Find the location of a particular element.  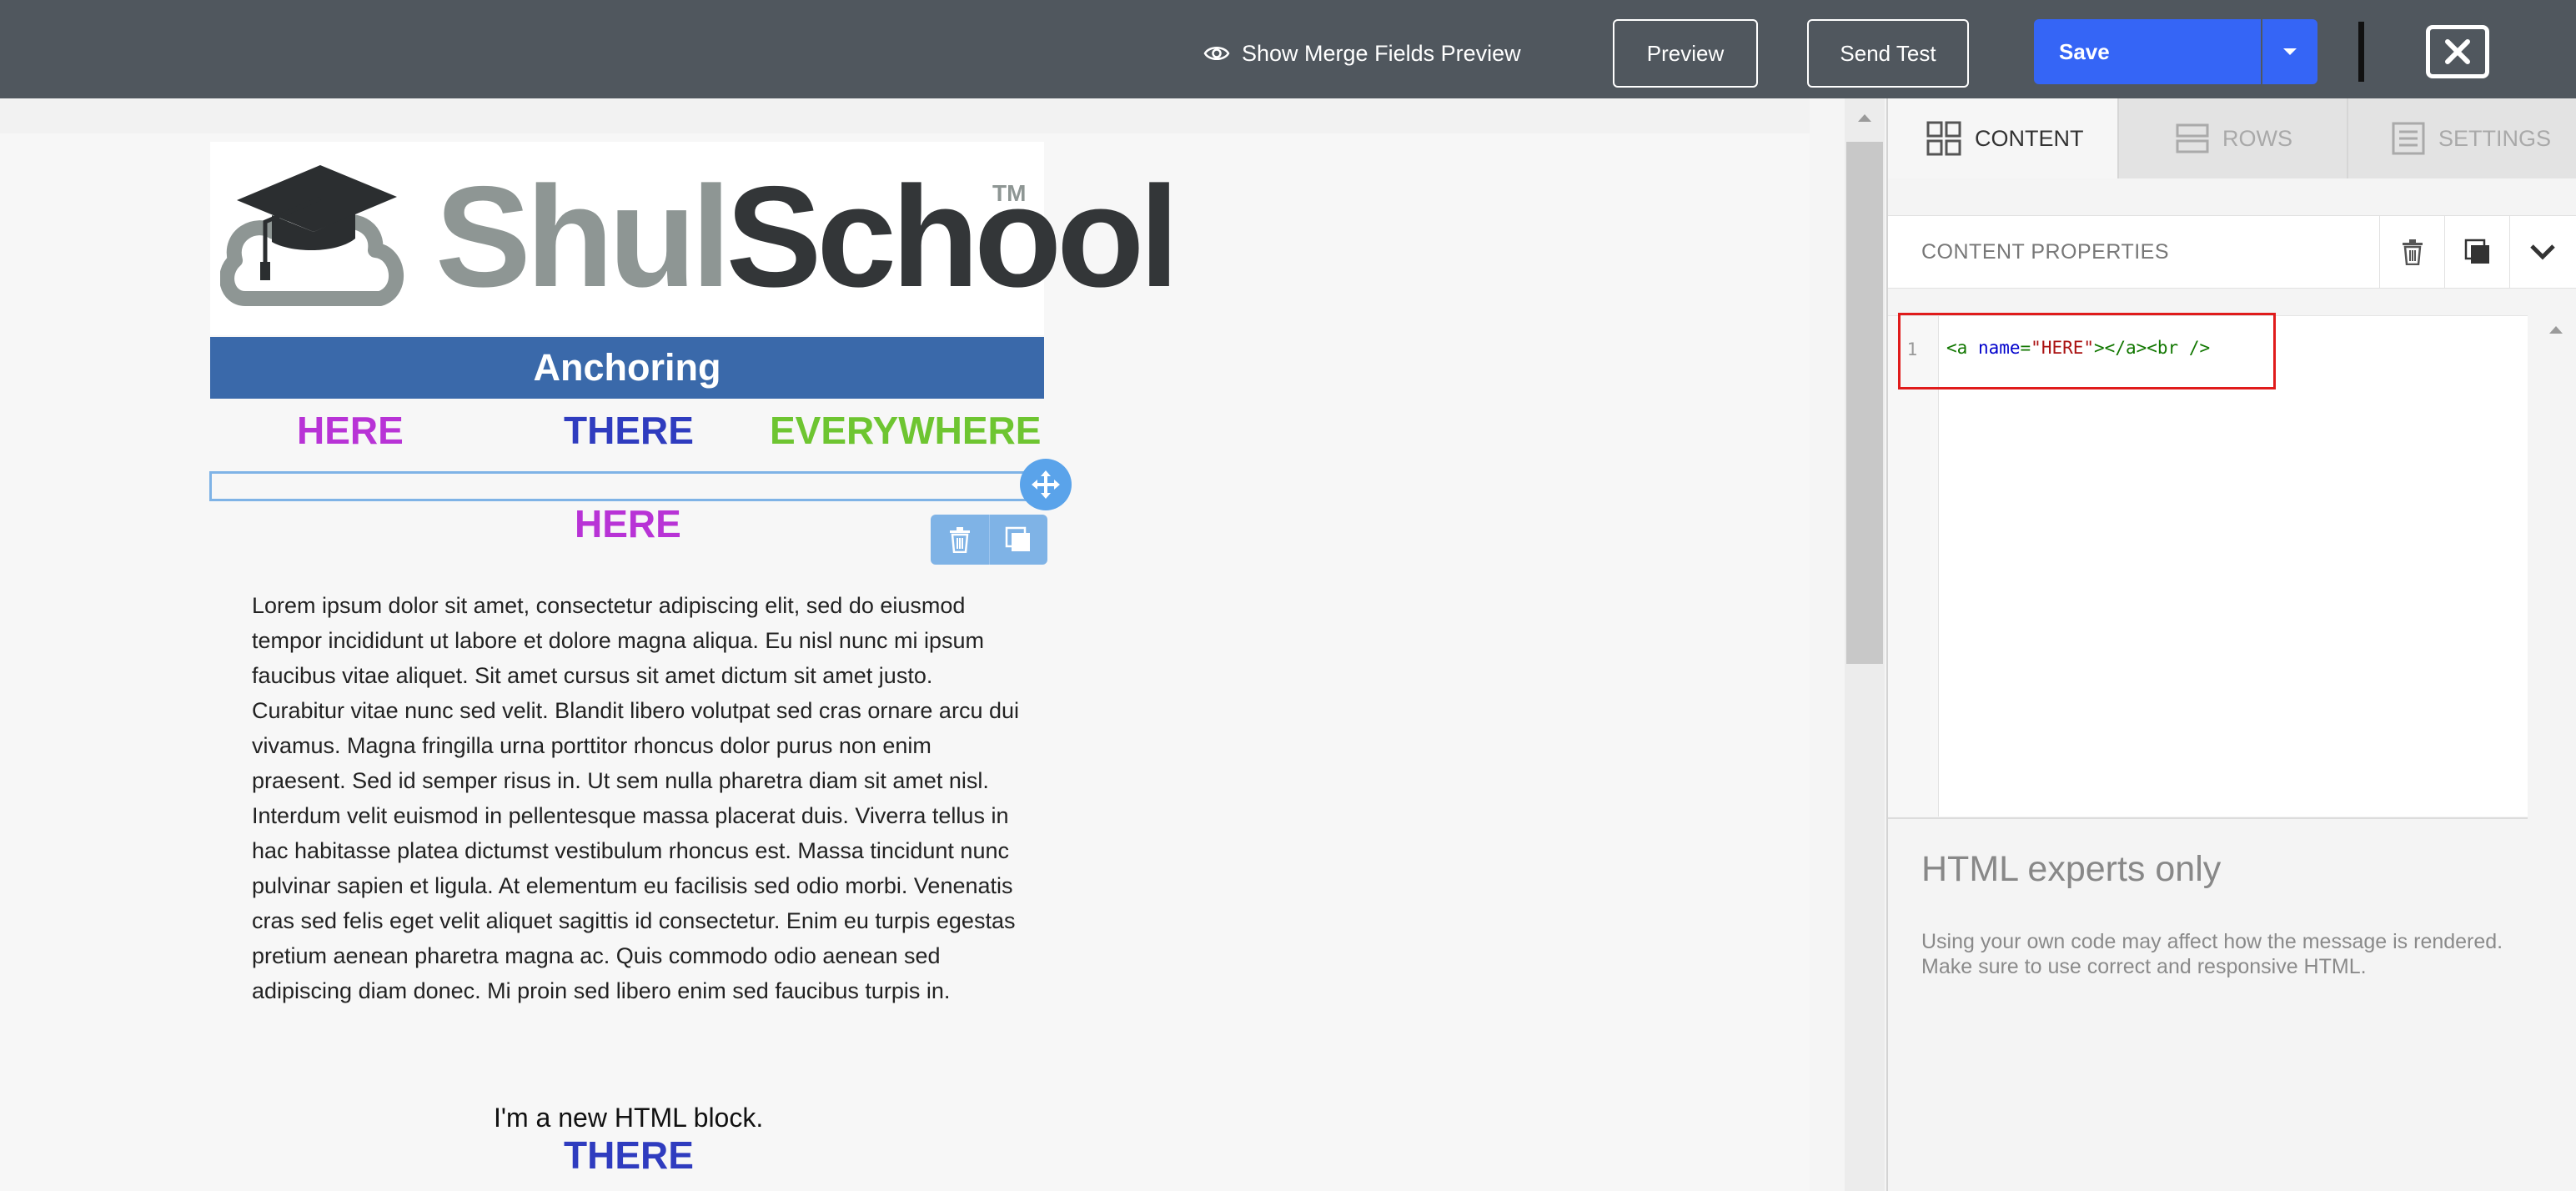

content-properties-header: CONTENT PROPERTIES is located at coordinates (2232, 252).